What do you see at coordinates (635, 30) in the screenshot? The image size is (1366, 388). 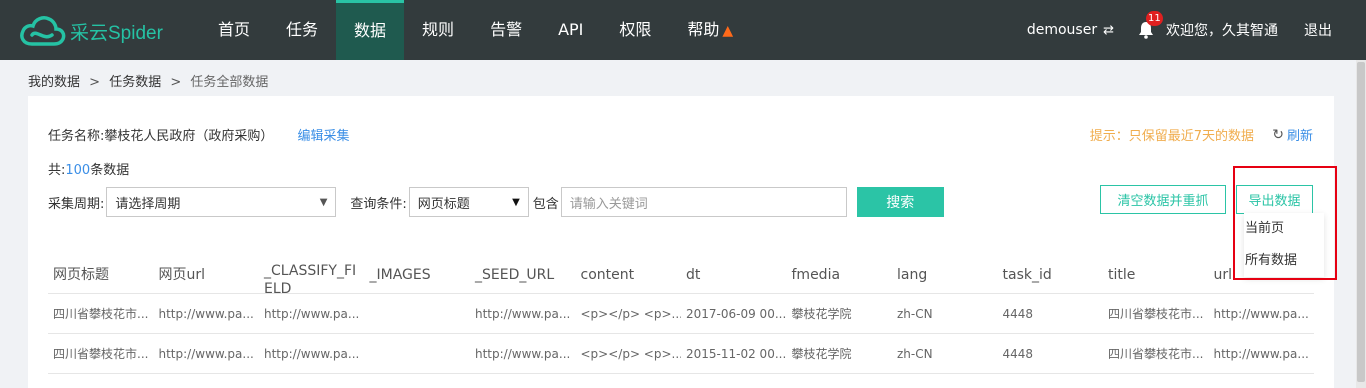 I see `nav-item-permissions: 权限` at bounding box center [635, 30].